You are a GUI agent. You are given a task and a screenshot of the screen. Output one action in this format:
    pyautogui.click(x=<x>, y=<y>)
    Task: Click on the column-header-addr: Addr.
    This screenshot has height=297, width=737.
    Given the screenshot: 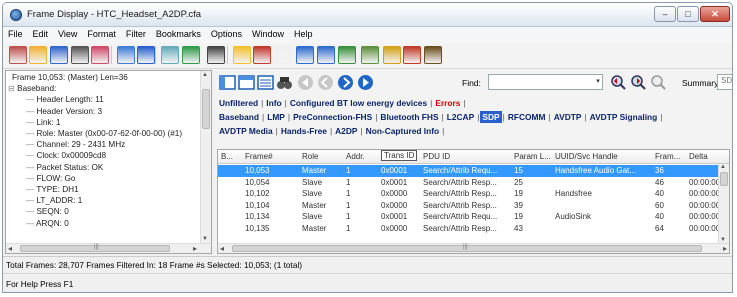 What is the action you would take?
    pyautogui.click(x=355, y=156)
    